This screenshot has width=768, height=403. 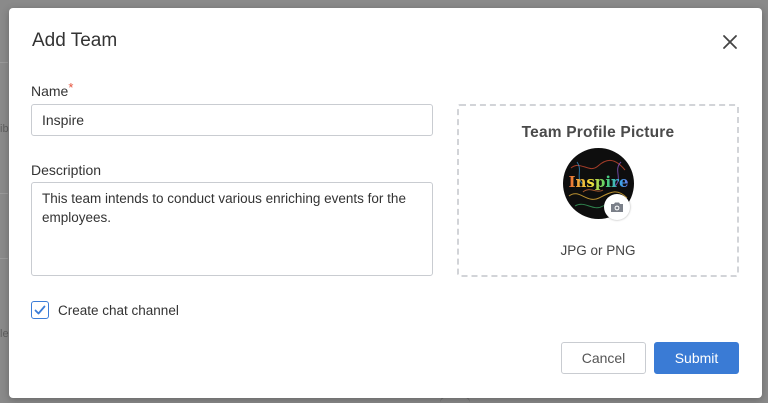 What do you see at coordinates (4, 334) in the screenshot?
I see `background-text-fragment: le` at bounding box center [4, 334].